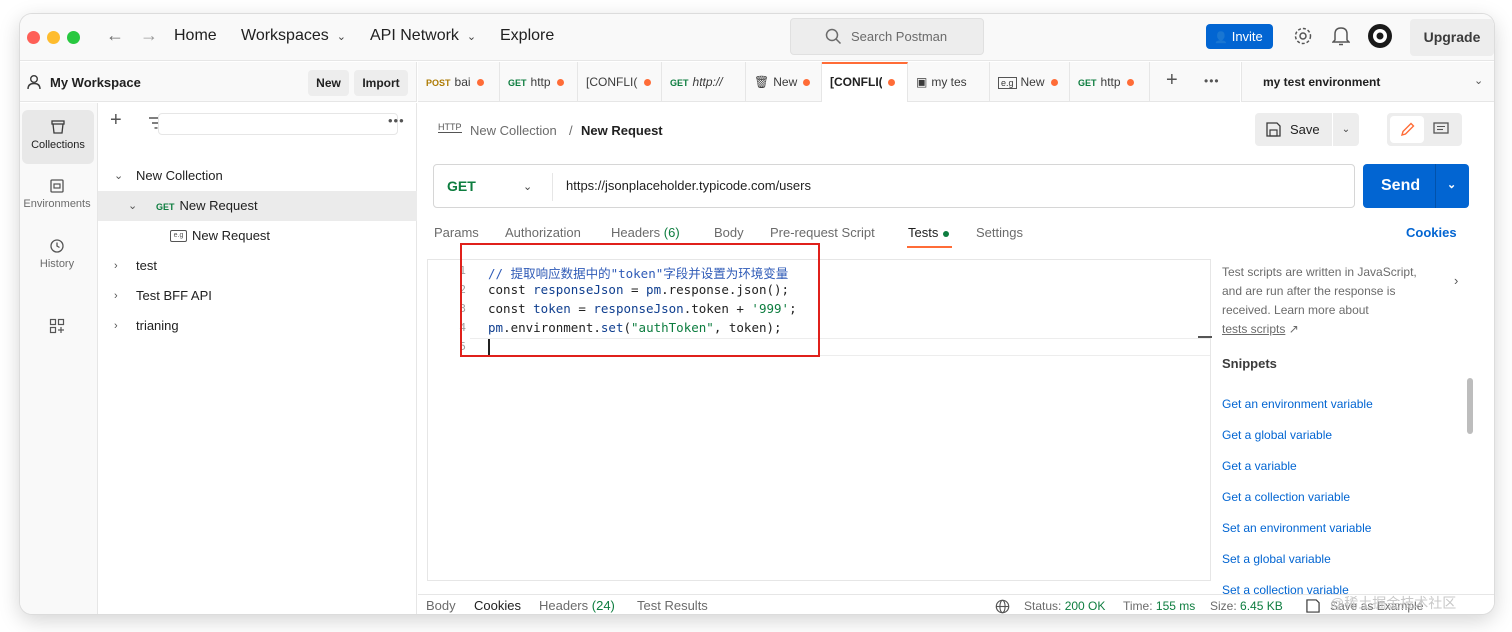 The width and height of the screenshot is (1512, 632). Describe the element at coordinates (822, 232) in the screenshot. I see `tab-pre-request-script: Pre-request Script` at that location.